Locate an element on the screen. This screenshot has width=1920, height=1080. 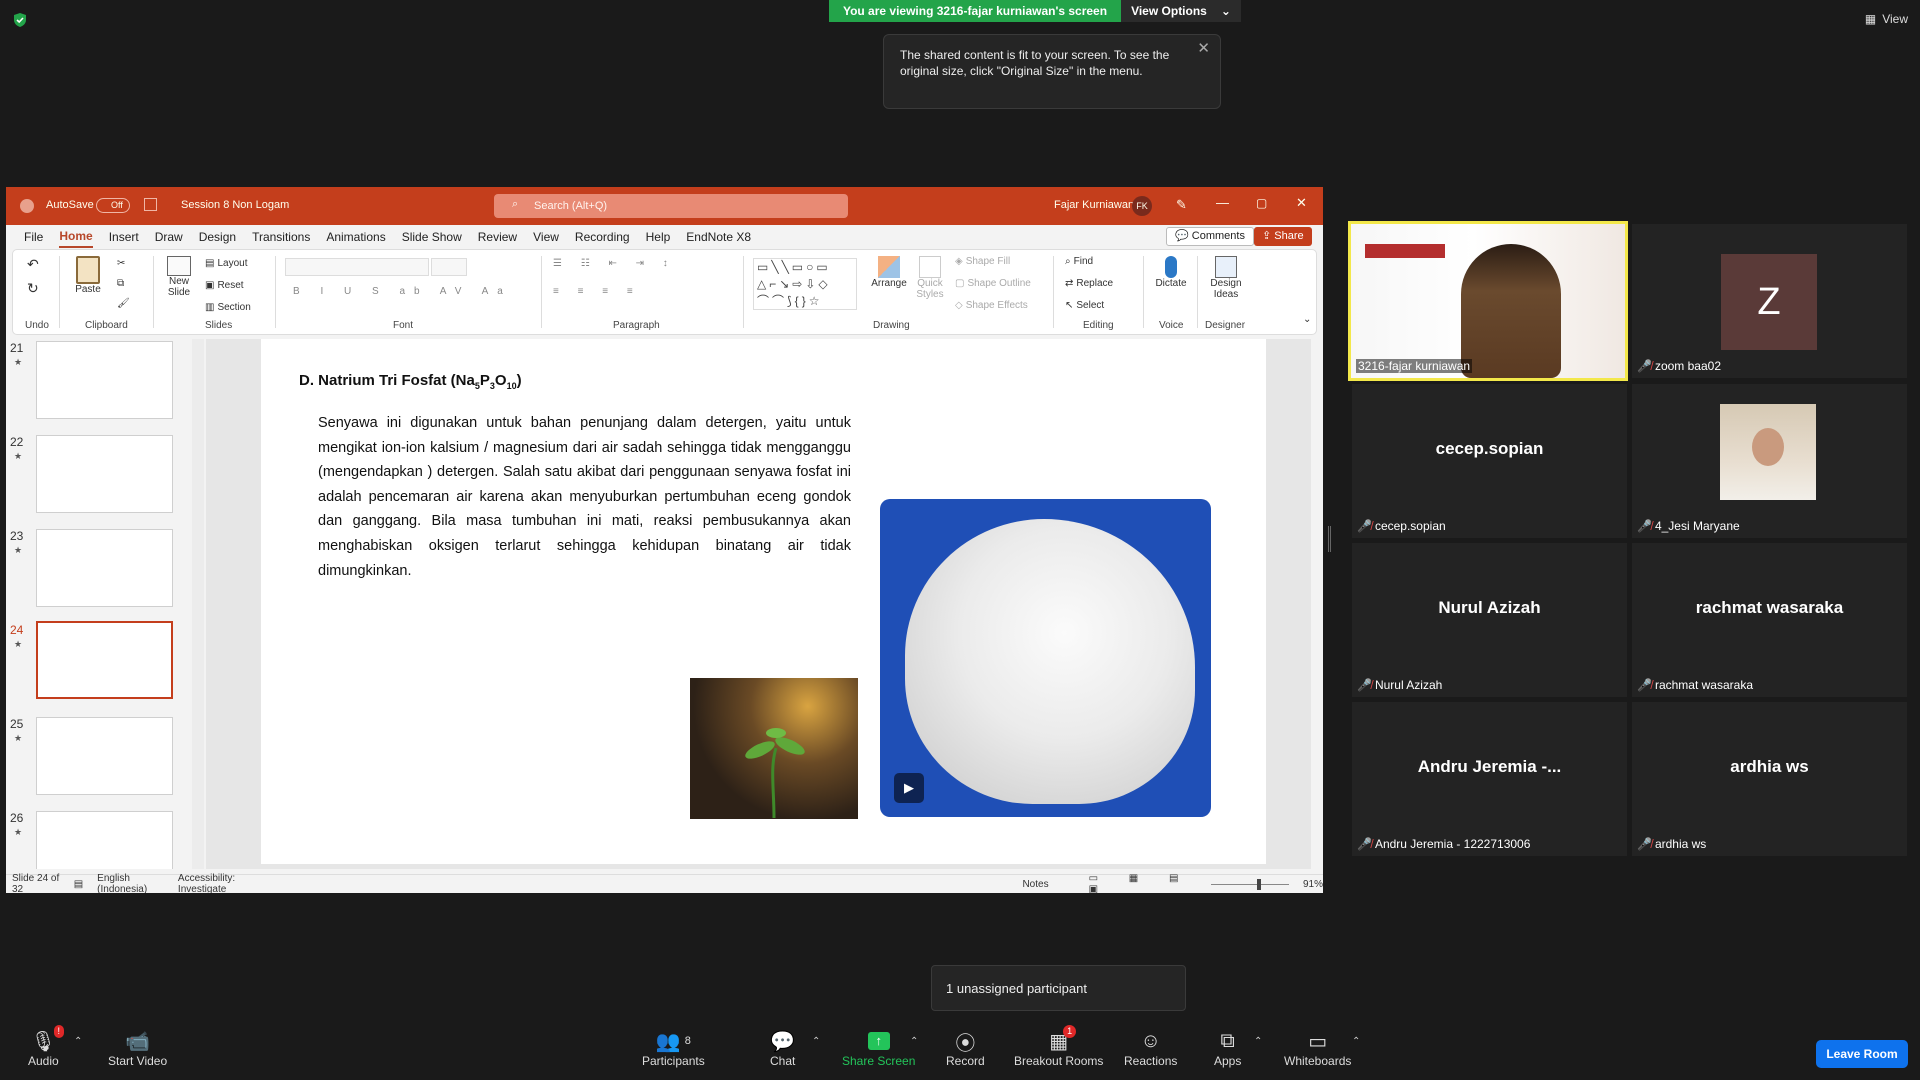
close-window-icon: ✕ is located at coordinates (1301, 203).